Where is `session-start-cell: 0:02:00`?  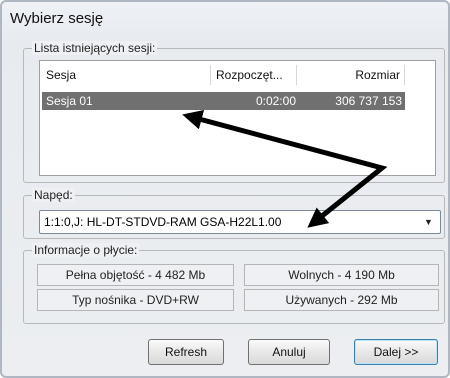 session-start-cell: 0:02:00 is located at coordinates (275, 101).